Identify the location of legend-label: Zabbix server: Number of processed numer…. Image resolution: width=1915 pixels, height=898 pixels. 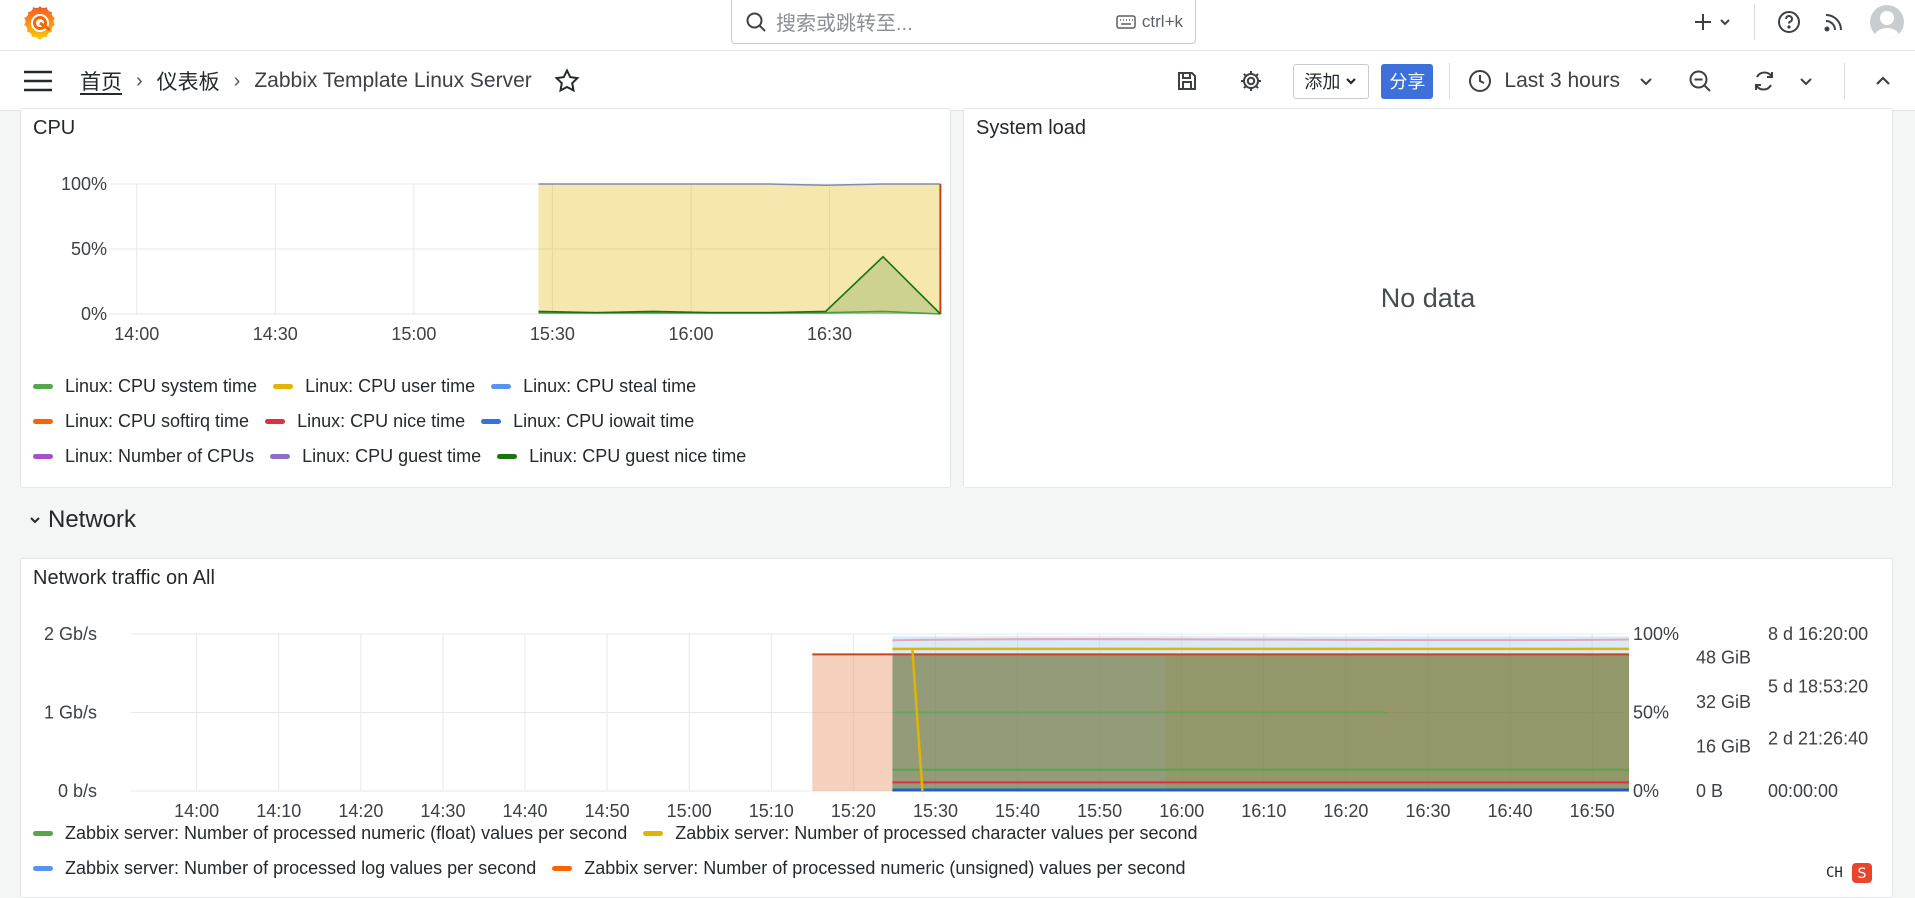
(885, 868).